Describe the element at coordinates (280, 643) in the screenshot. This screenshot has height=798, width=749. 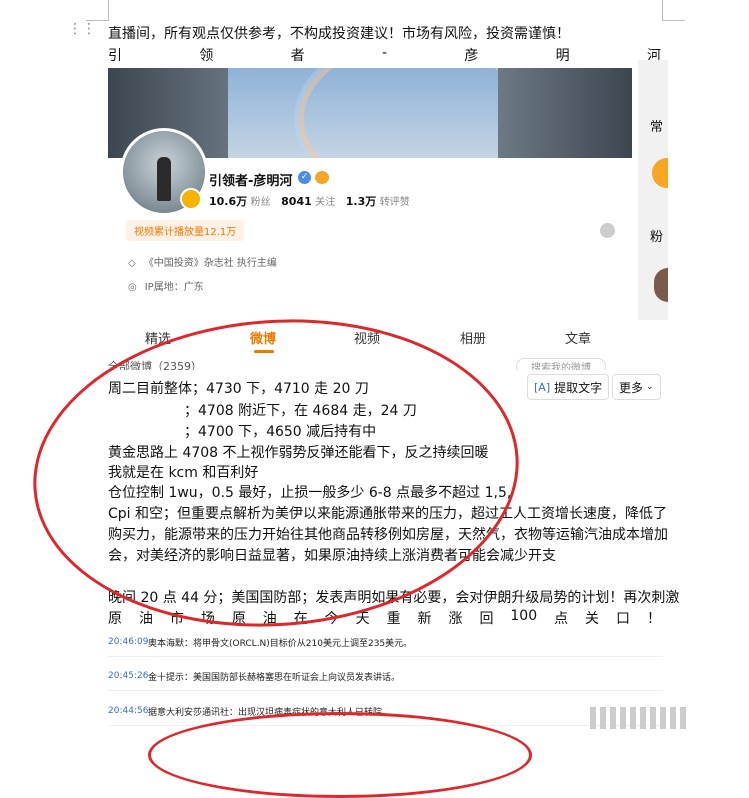
I see `news-text: 奥本海默：将甲骨文(ORCL.N)目标价从210美元上调至235美元。` at that location.